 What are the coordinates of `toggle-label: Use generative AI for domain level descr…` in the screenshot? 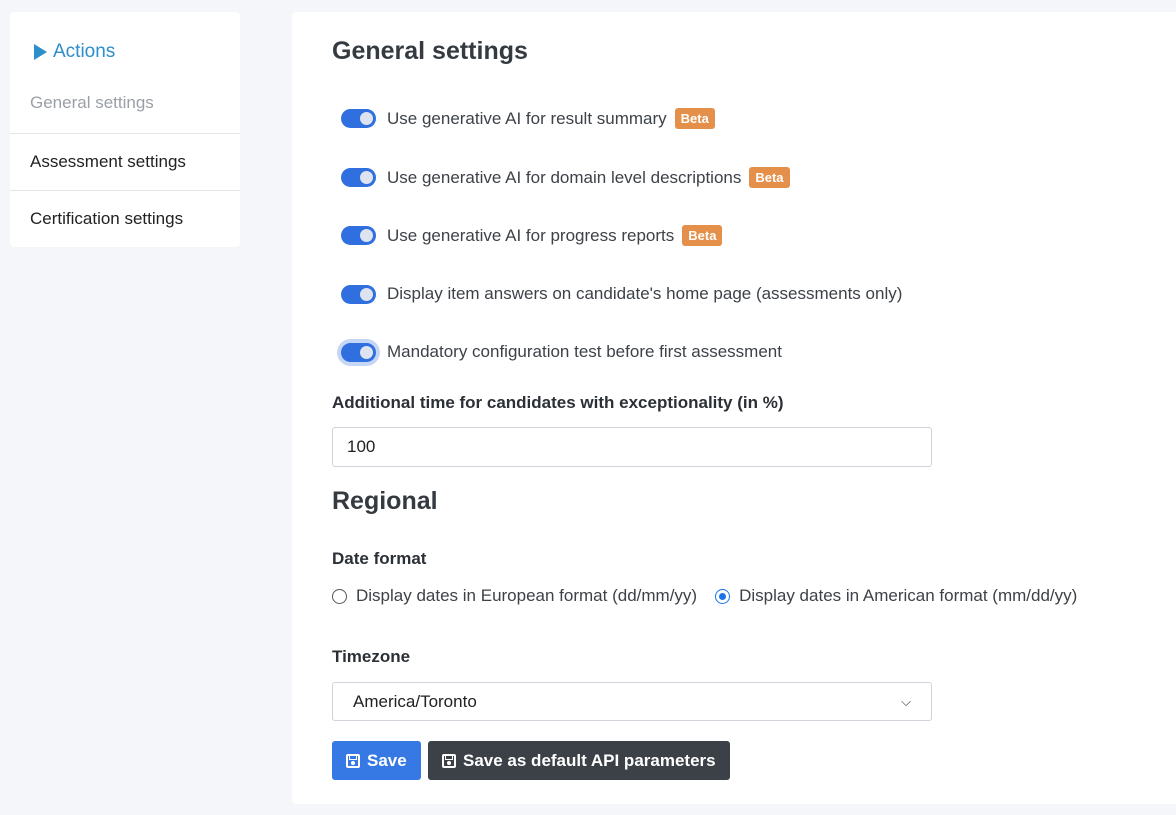 It's located at (564, 177).